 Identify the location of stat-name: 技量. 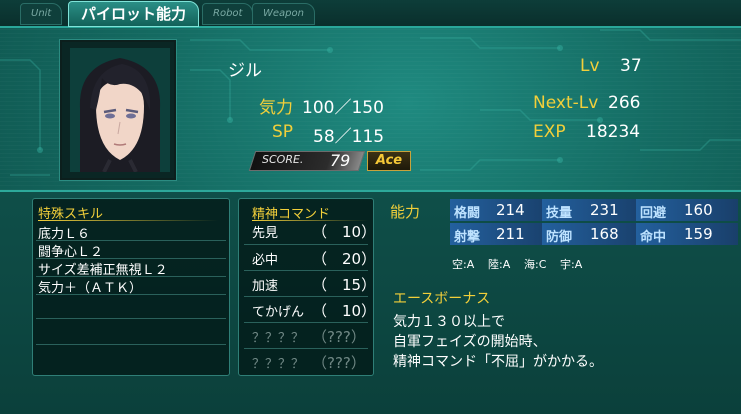
(559, 213).